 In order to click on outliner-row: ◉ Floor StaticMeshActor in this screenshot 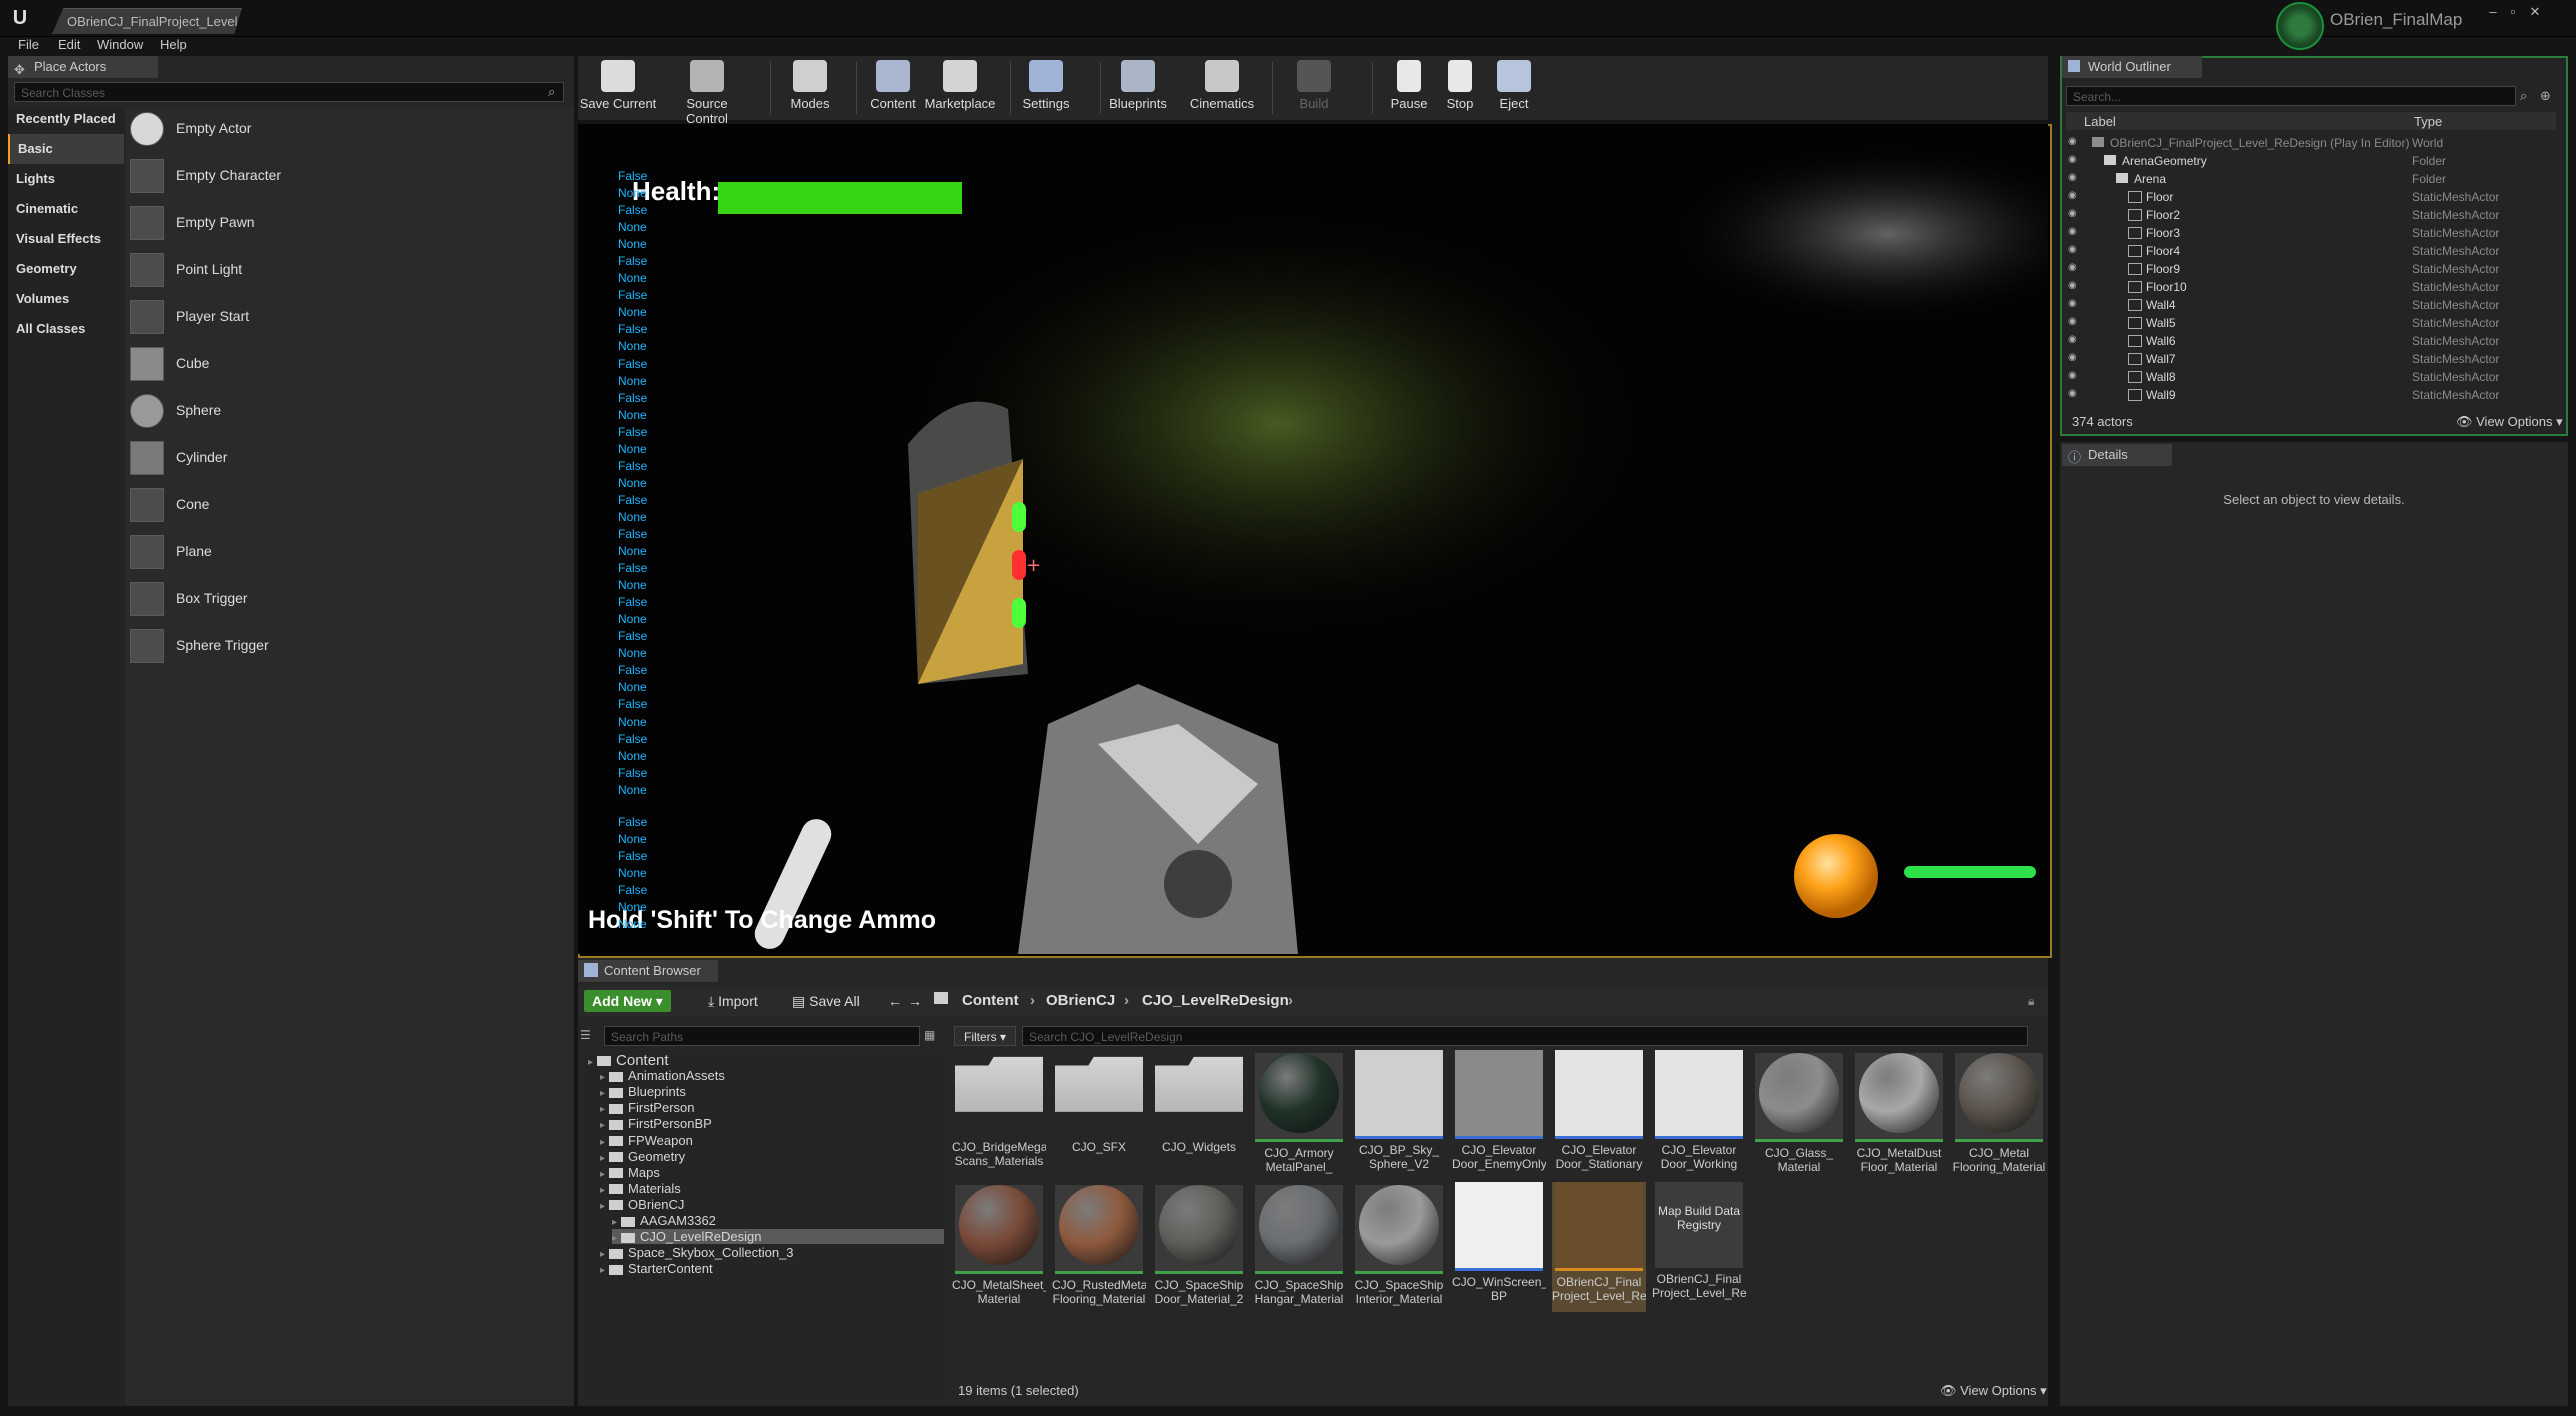, I will do `click(2310, 197)`.